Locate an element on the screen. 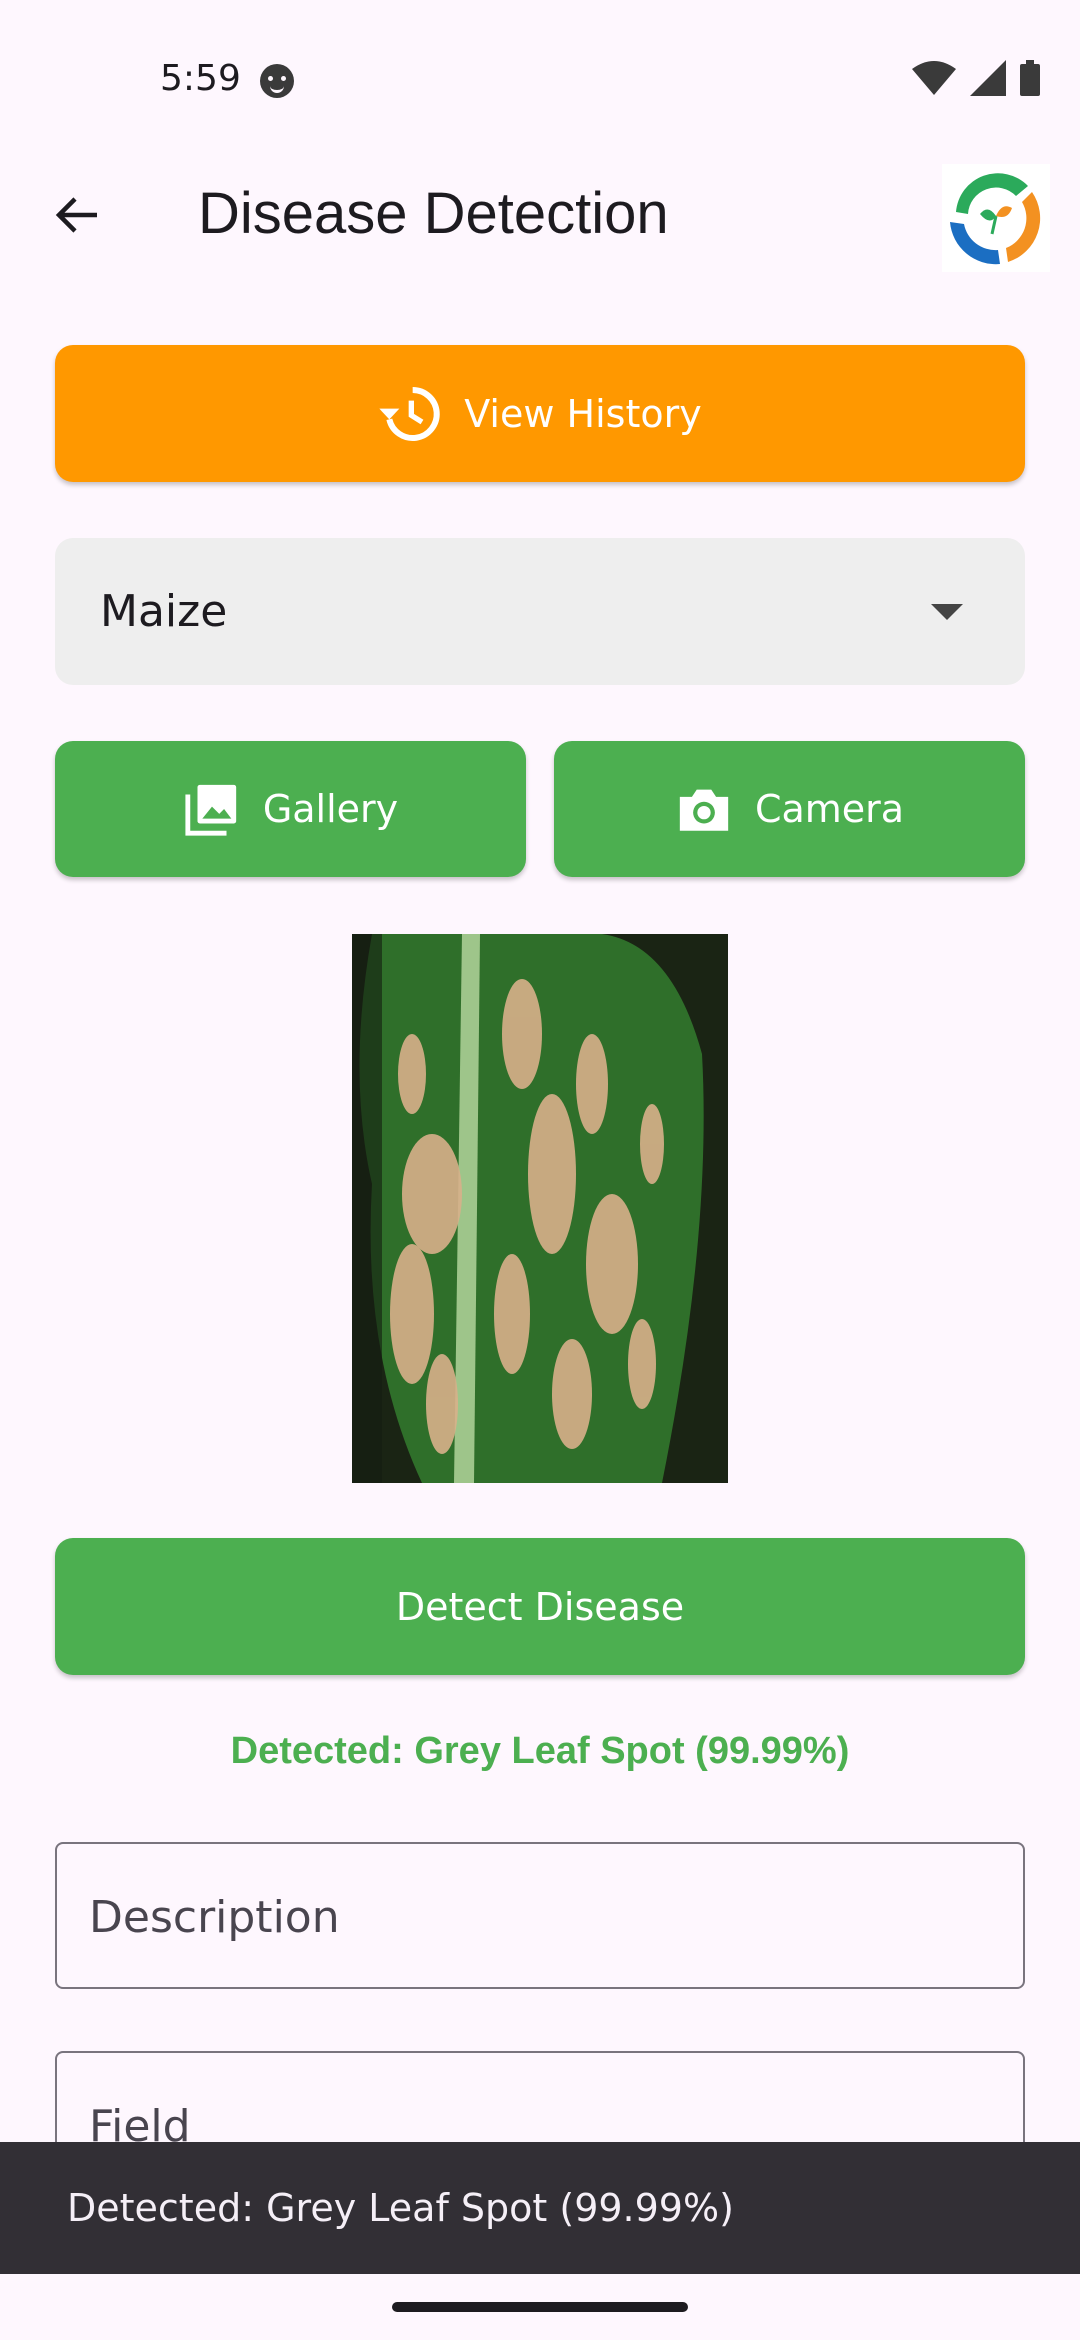 The height and width of the screenshot is (2340, 1080). description-field: Description is located at coordinates (540, 1915).